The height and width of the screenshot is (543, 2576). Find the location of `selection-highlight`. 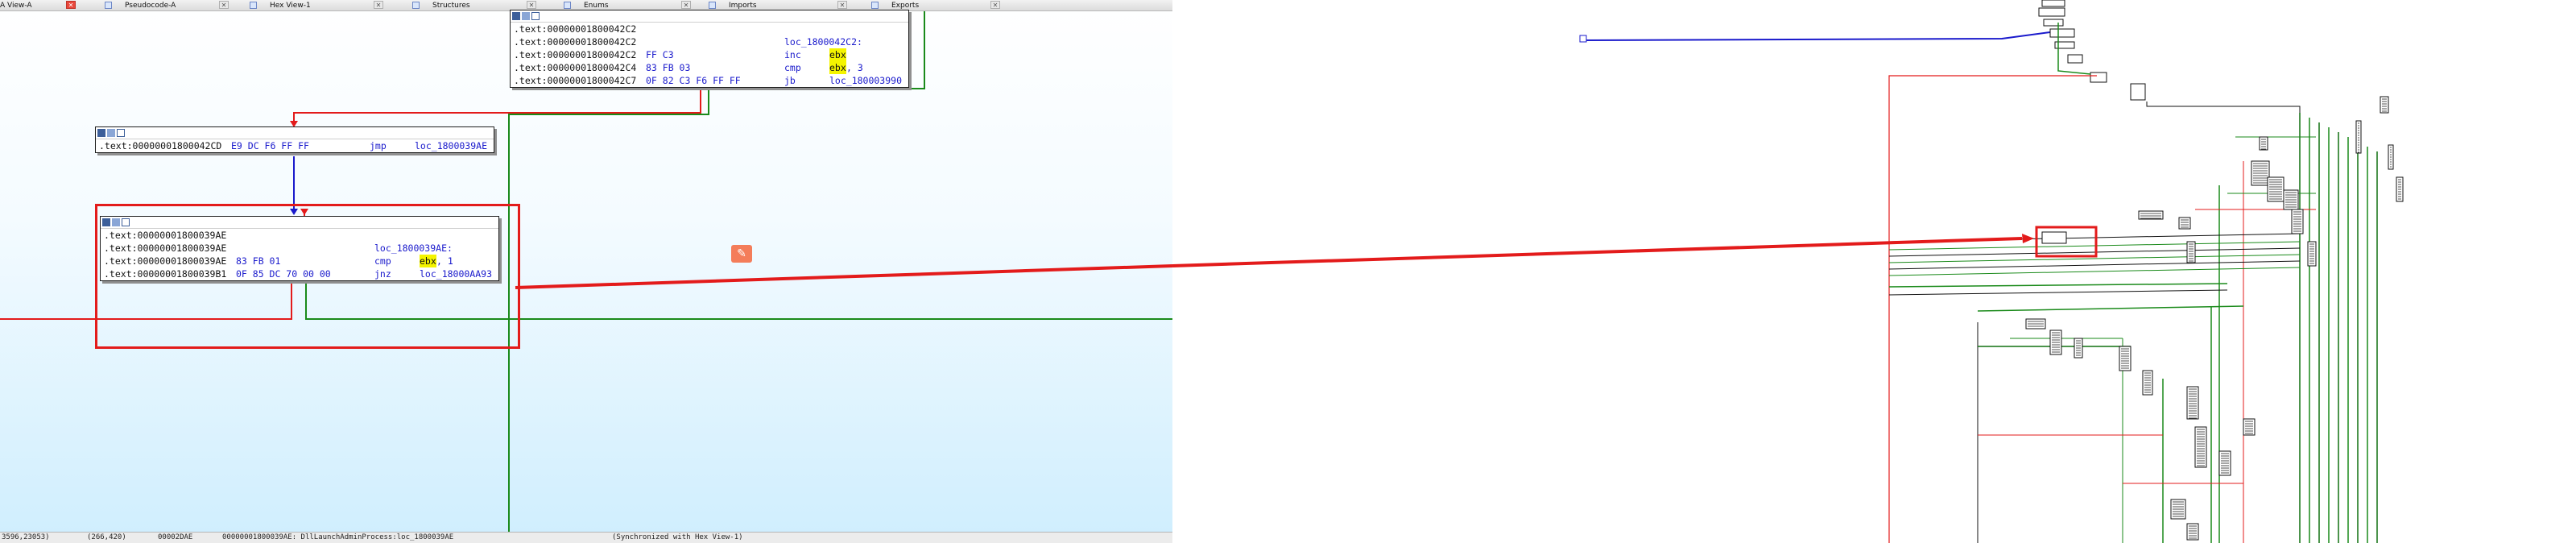

selection-highlight is located at coordinates (307, 276).